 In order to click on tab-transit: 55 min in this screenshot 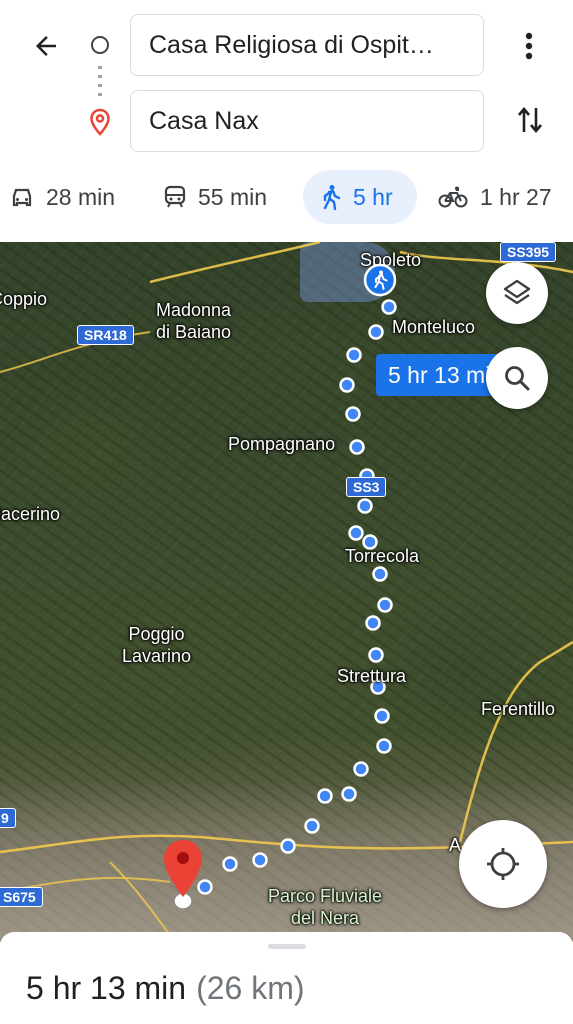, I will do `click(215, 197)`.